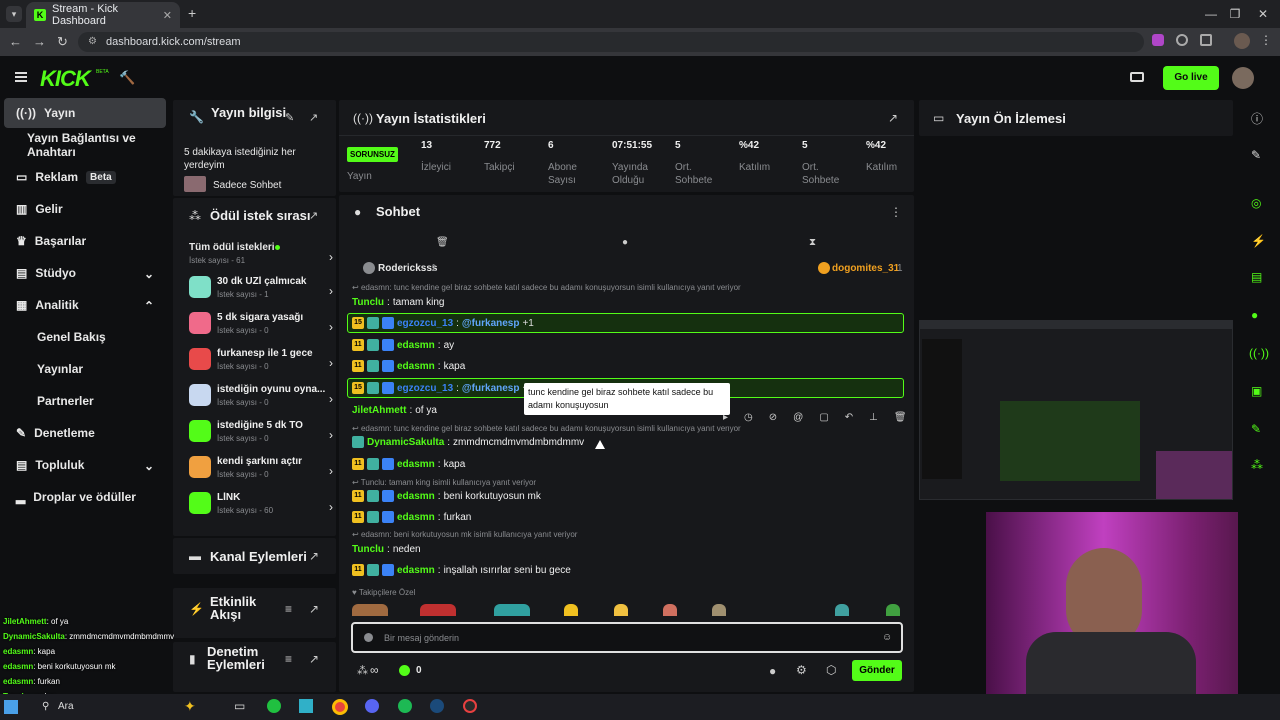 The height and width of the screenshot is (720, 1280). What do you see at coordinates (773, 417) in the screenshot?
I see `ban-icon: ⊘` at bounding box center [773, 417].